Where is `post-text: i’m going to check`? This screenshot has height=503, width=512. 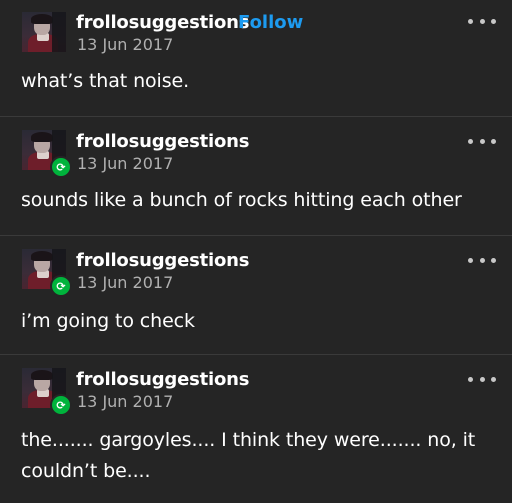 post-text: i’m going to check is located at coordinates (108, 321).